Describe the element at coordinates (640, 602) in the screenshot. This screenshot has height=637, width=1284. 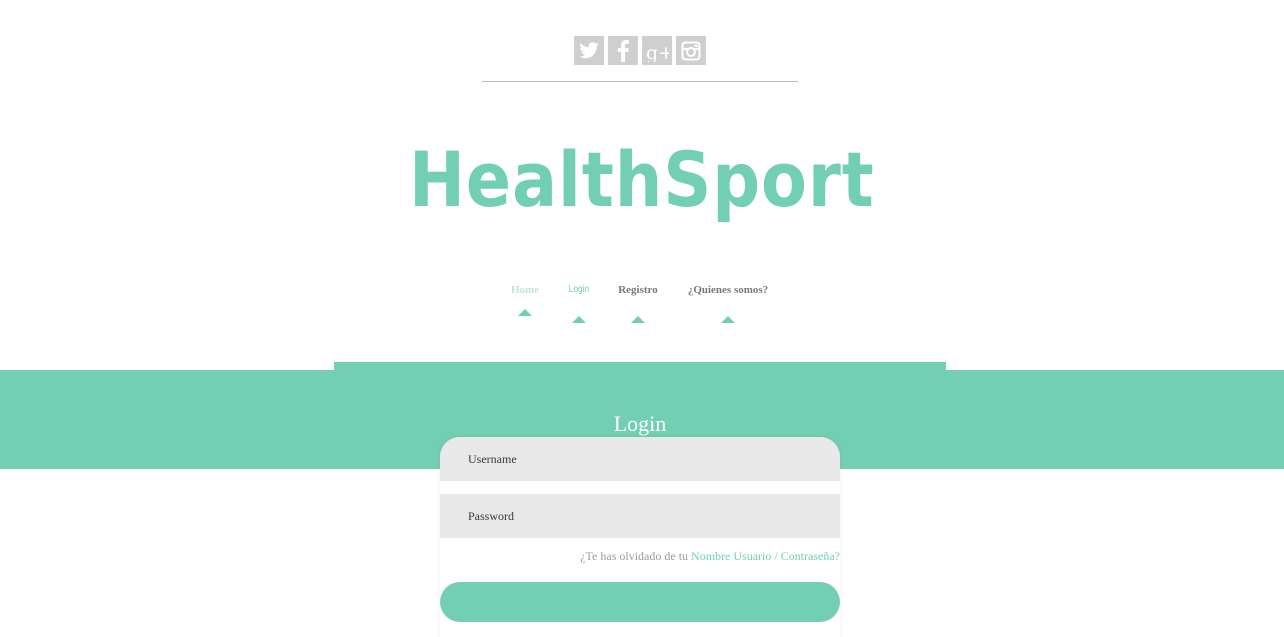
I see `login-submit-button` at that location.